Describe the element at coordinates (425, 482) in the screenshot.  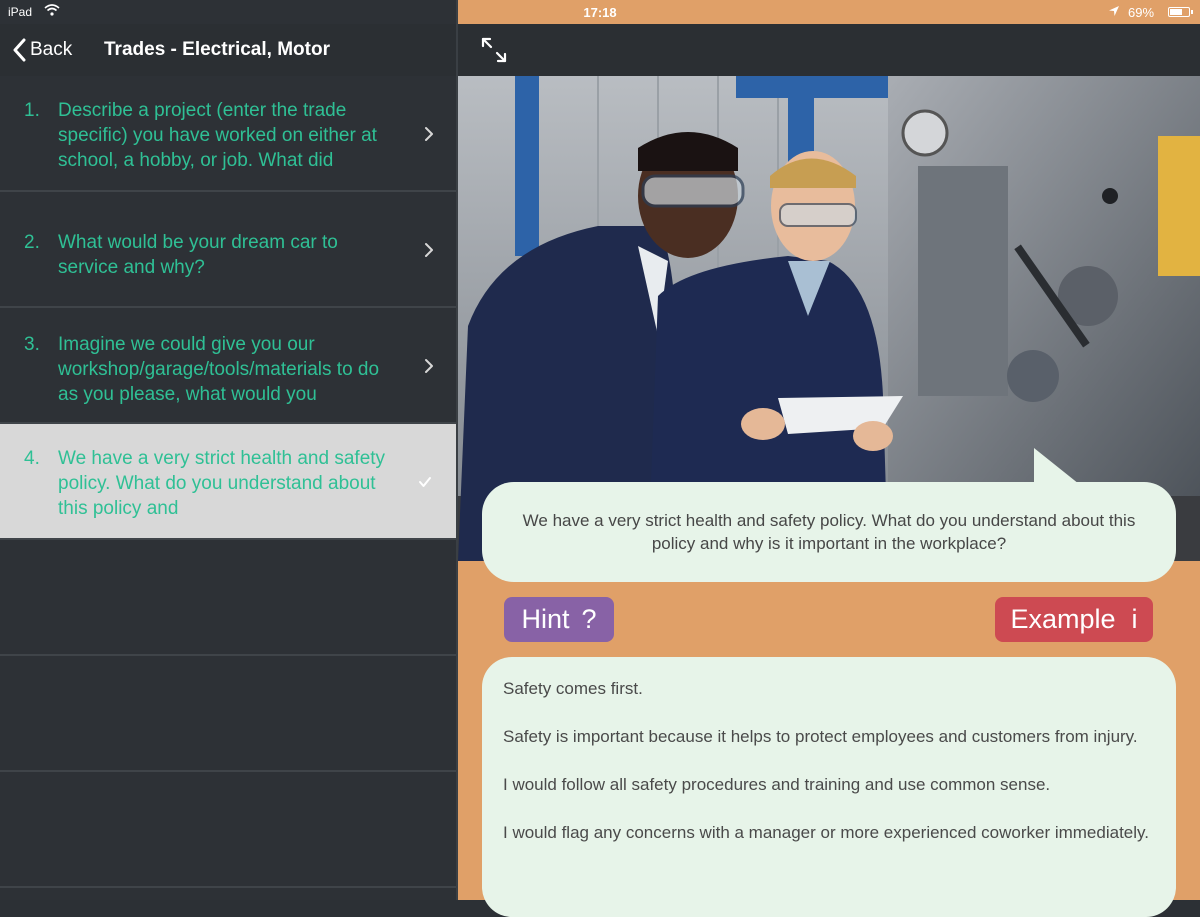
I see `checkmark-icon` at that location.